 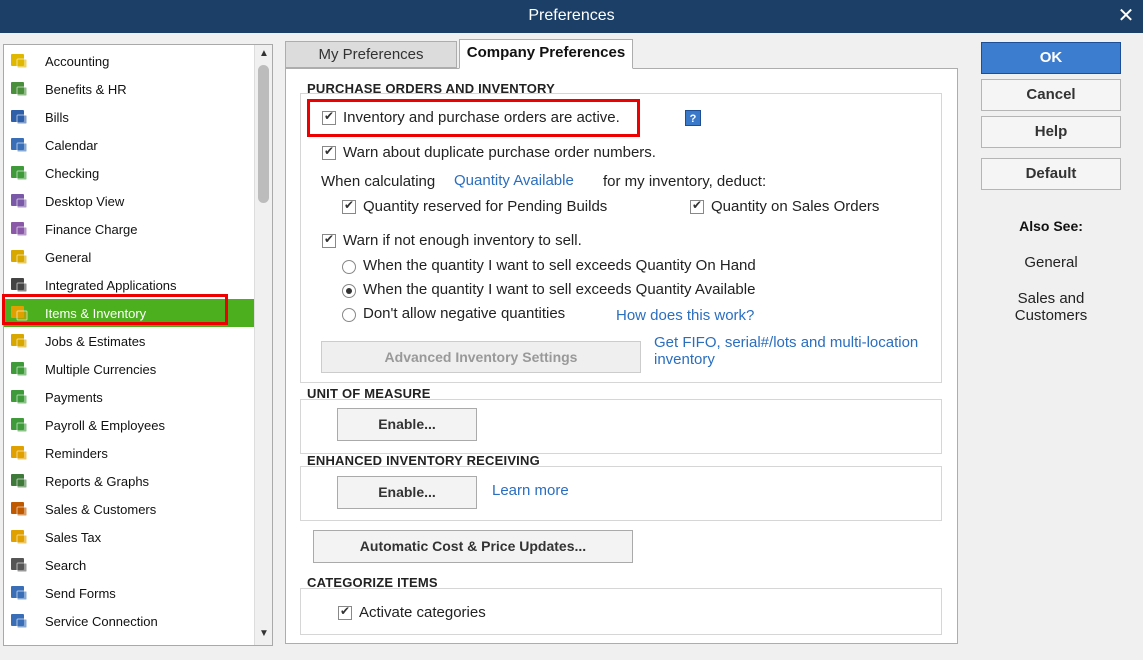 I want to click on sidebar-item-integrated-applications: Integrated Applications, so click(x=129, y=285).